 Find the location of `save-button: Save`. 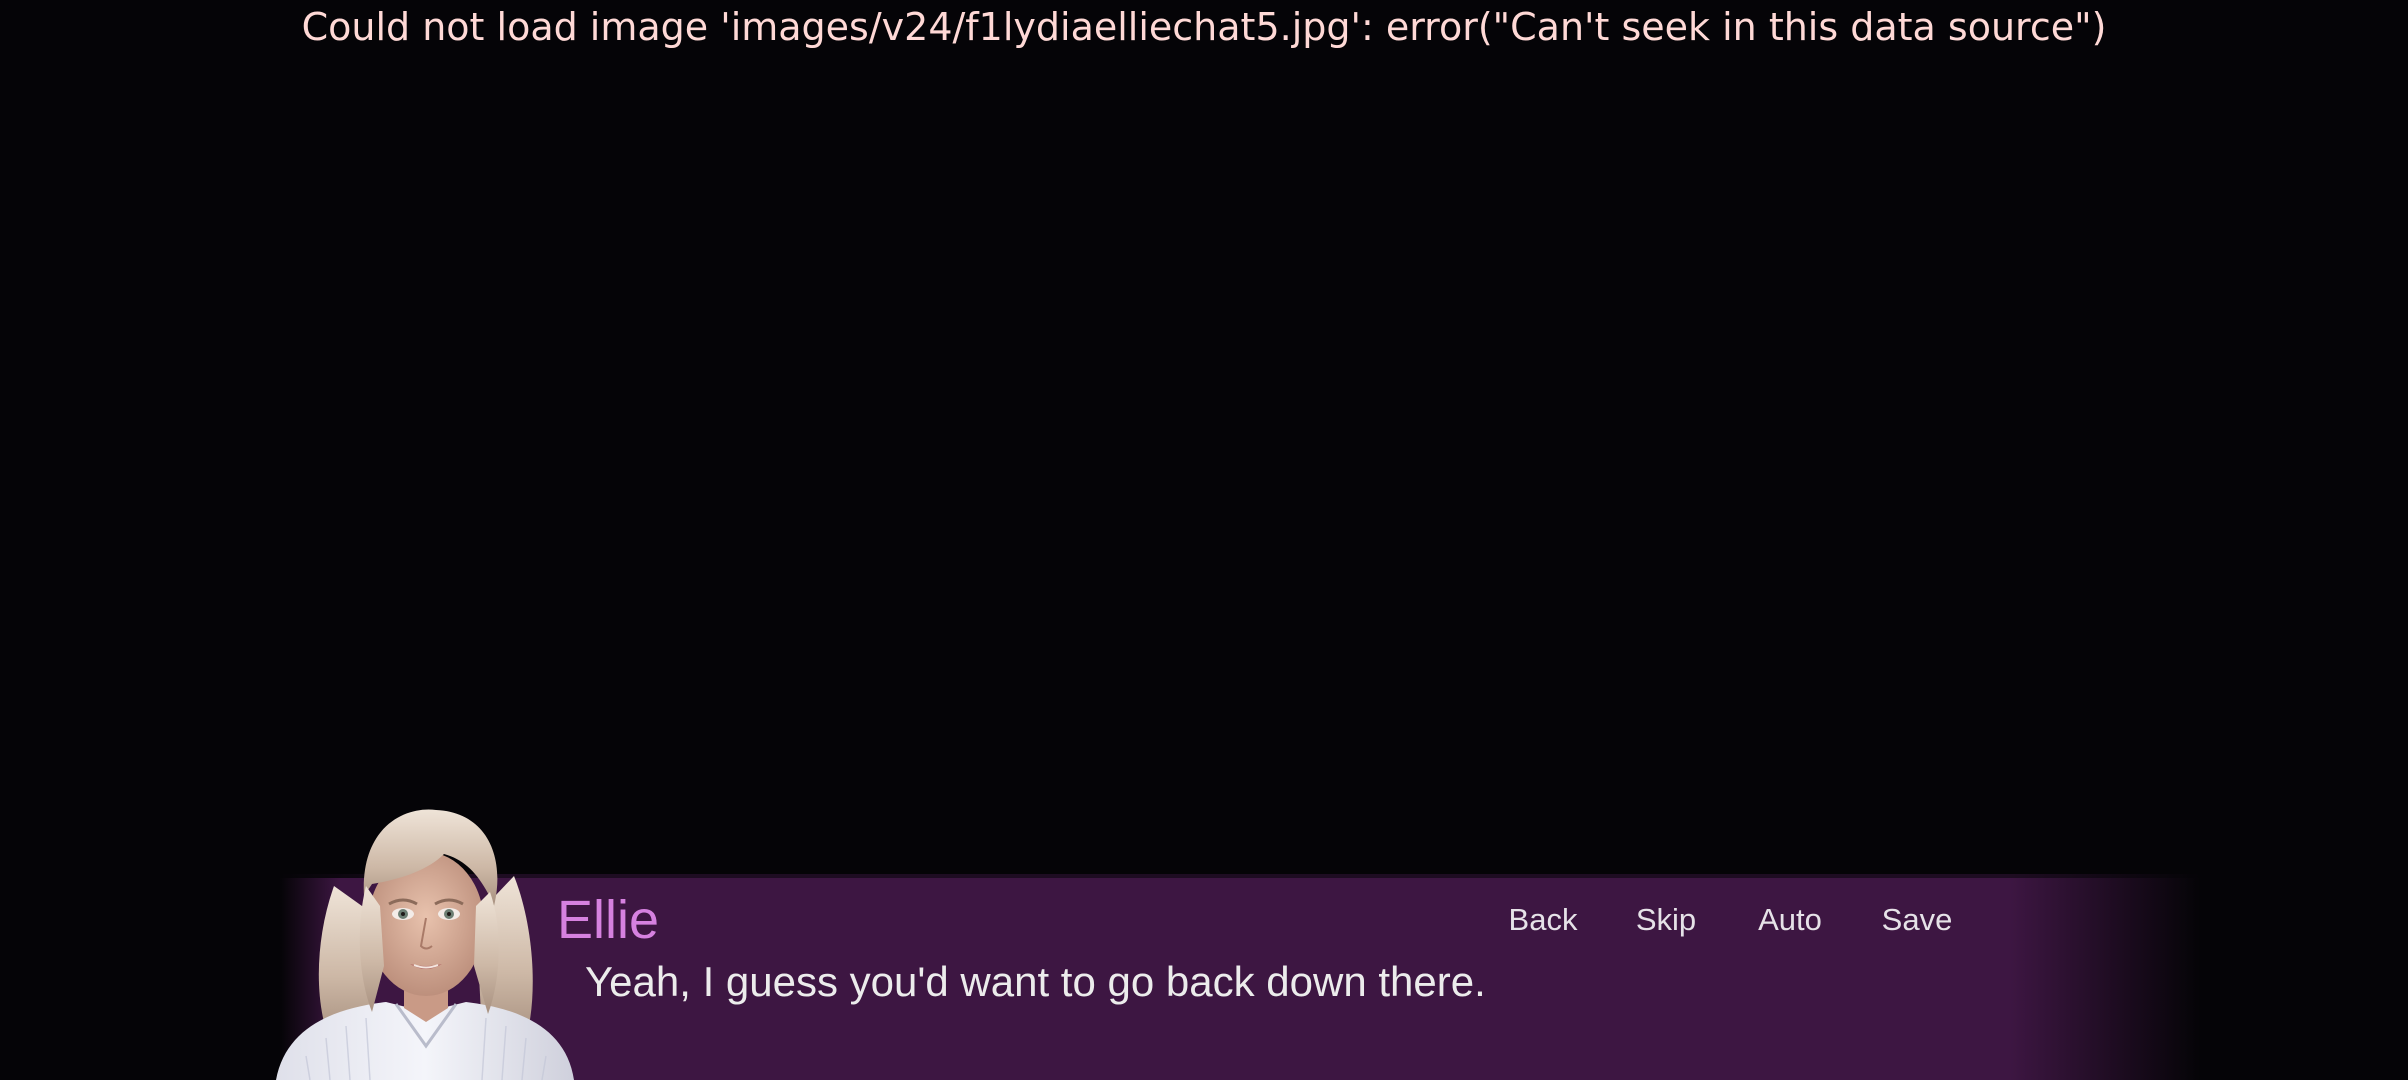

save-button: Save is located at coordinates (1917, 920).